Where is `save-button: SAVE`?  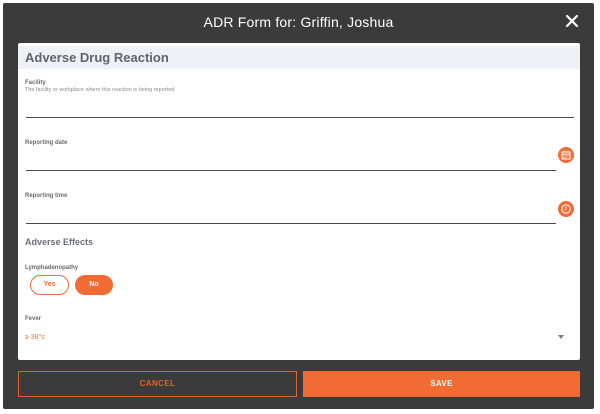 save-button: SAVE is located at coordinates (441, 384).